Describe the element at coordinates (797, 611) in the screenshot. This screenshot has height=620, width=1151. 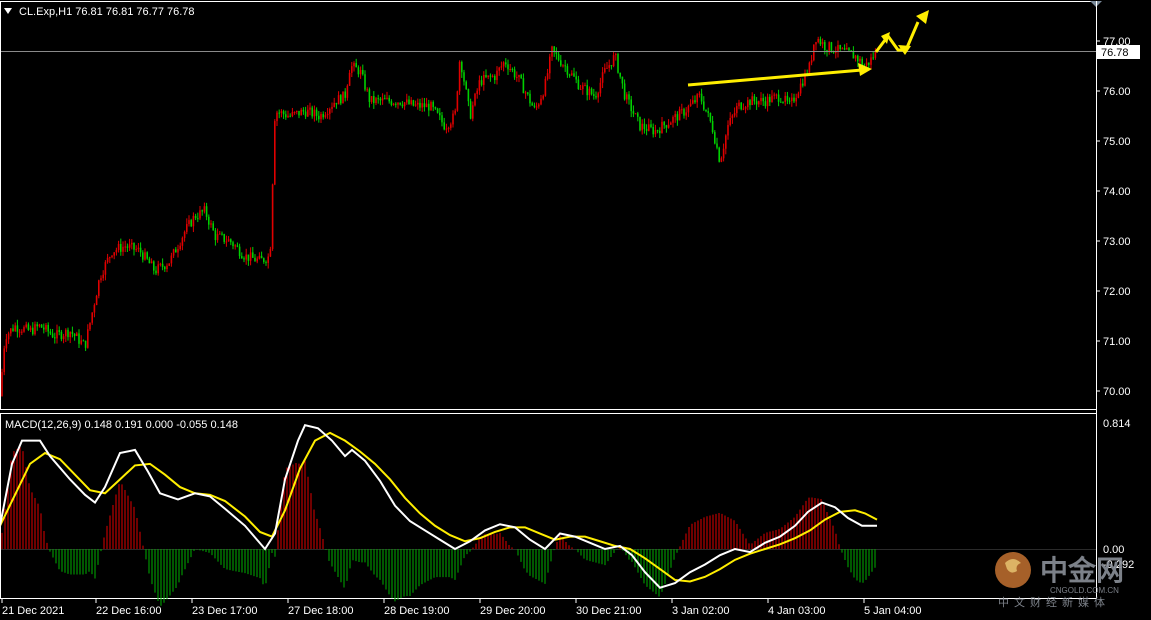
I see `time-axis-label: 4 Jan 03:00` at that location.